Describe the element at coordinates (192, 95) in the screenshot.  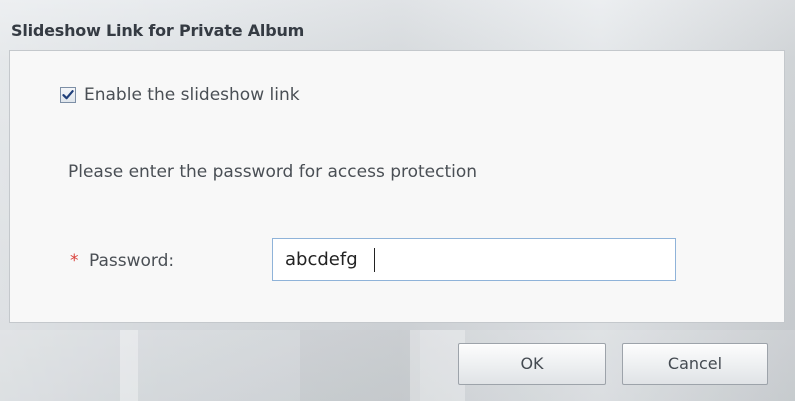
I see `enable-slideshow-label: Enable the slideshow link` at that location.